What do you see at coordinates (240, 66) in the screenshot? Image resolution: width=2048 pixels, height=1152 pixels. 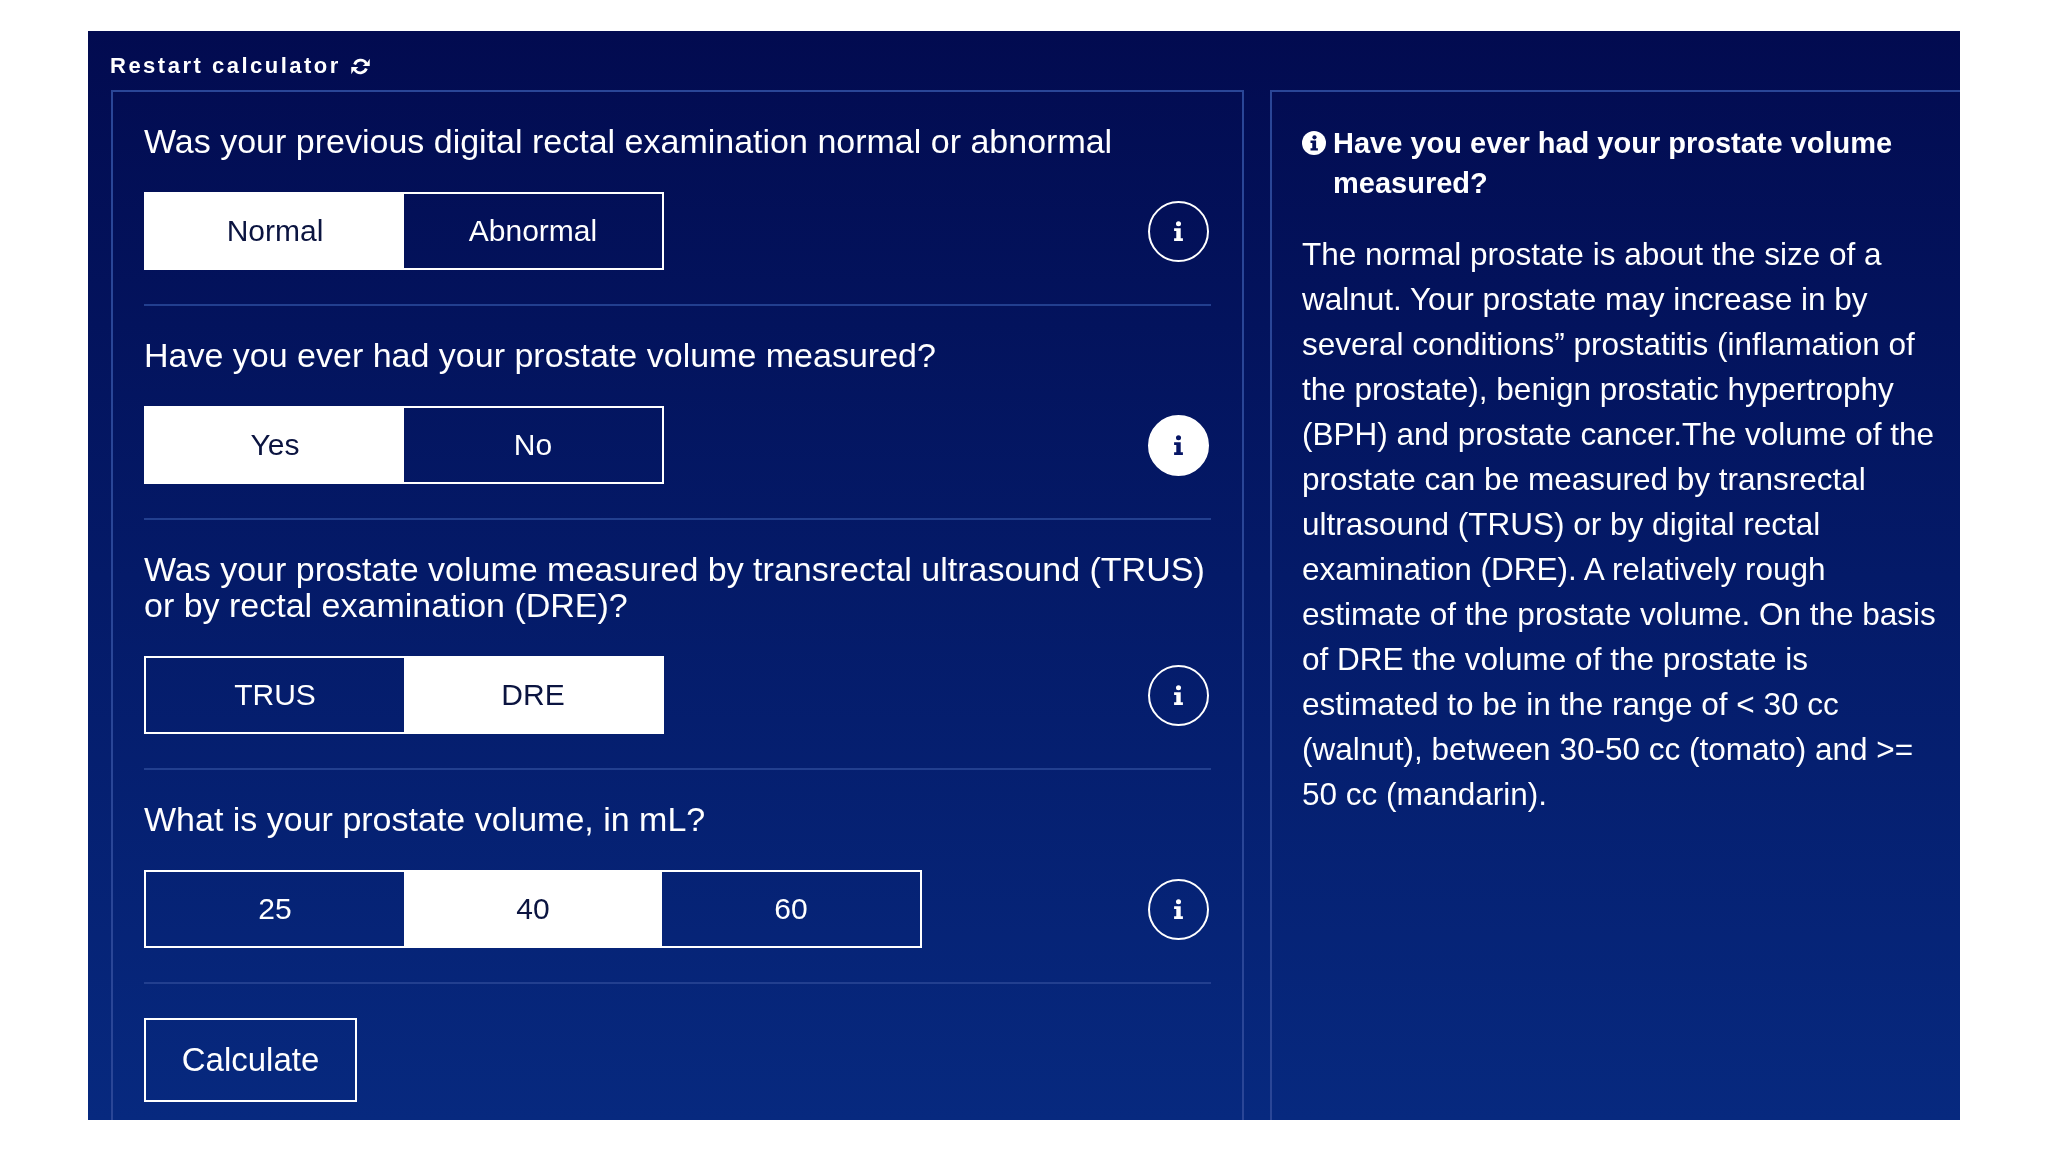 I see `restart-button: Restart calculator` at bounding box center [240, 66].